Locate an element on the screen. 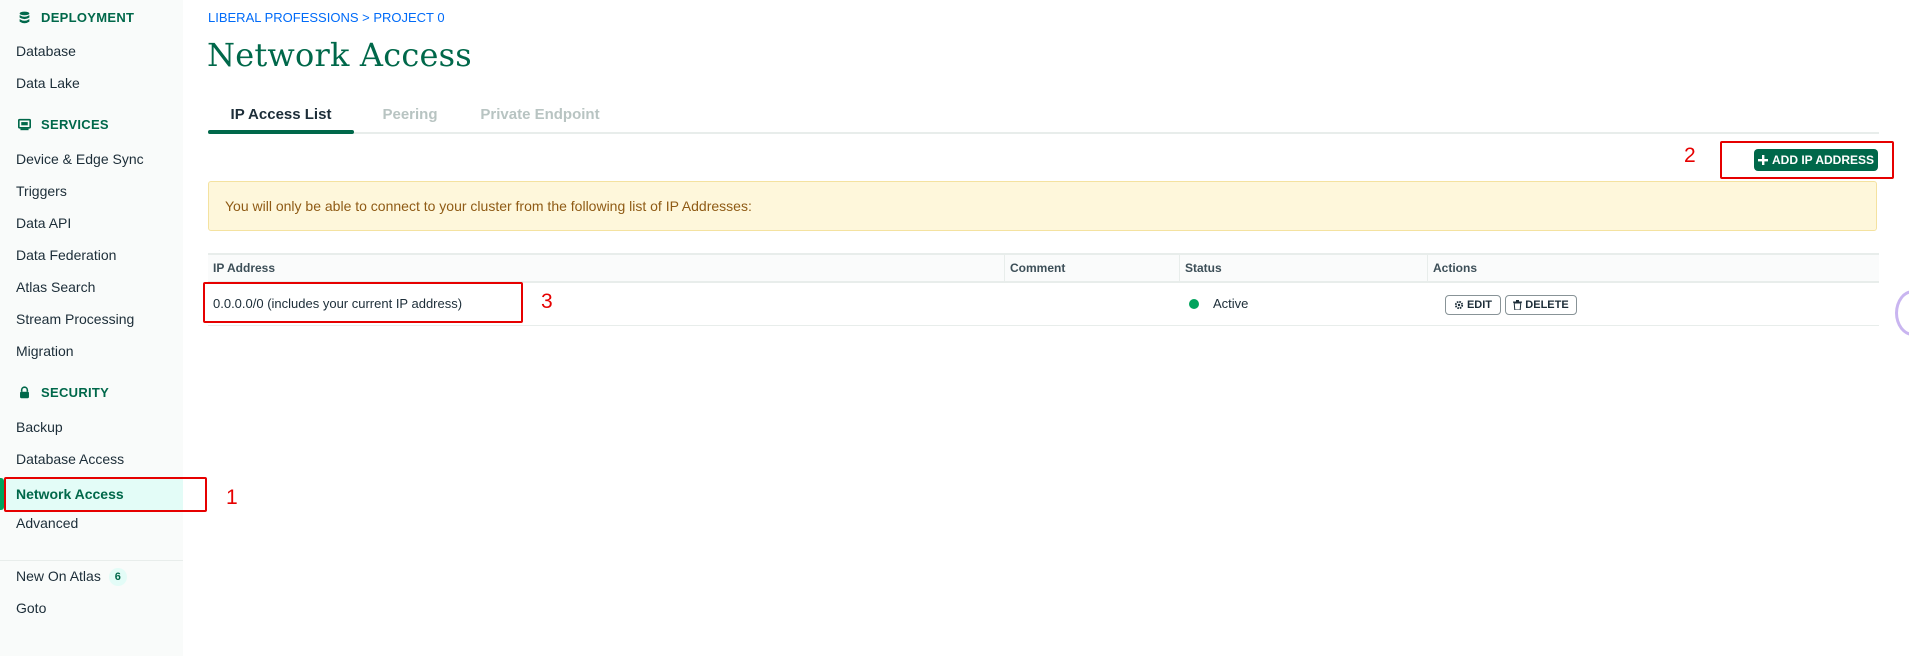  section-header-deployment: DEPLOYMENT is located at coordinates (76, 17).